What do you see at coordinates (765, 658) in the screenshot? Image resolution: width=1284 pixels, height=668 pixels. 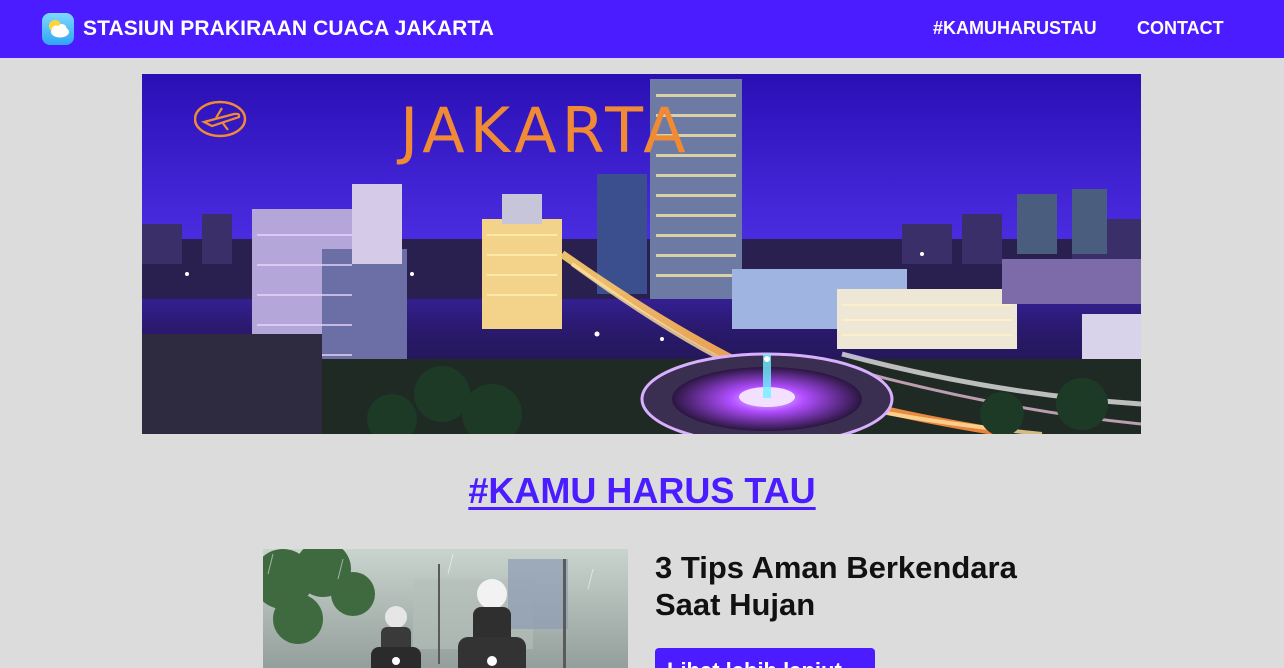 I see `read-more-button: Lihat lebih lanjut` at bounding box center [765, 658].